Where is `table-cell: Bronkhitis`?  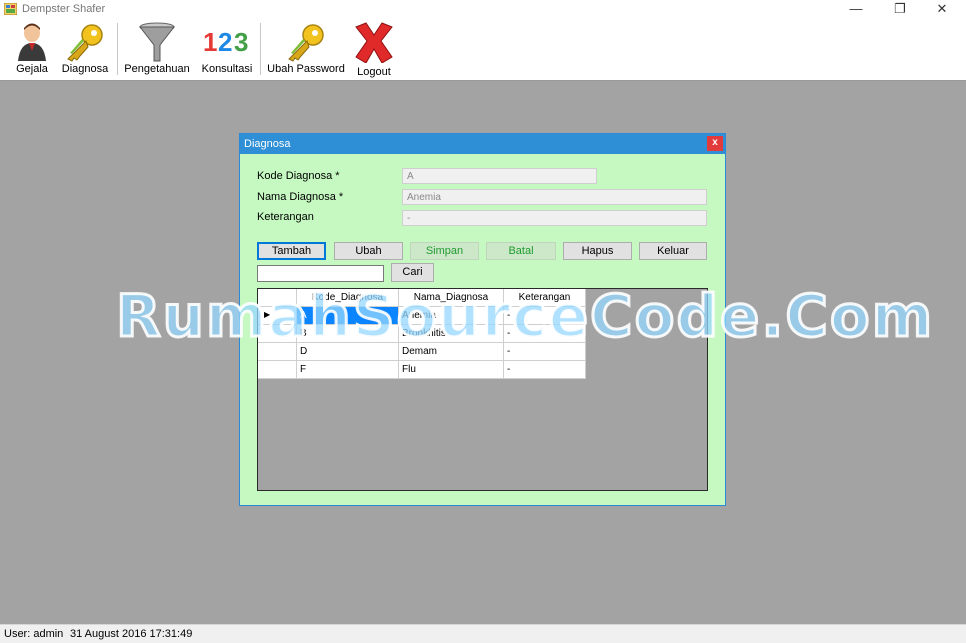 table-cell: Bronkhitis is located at coordinates (451, 334).